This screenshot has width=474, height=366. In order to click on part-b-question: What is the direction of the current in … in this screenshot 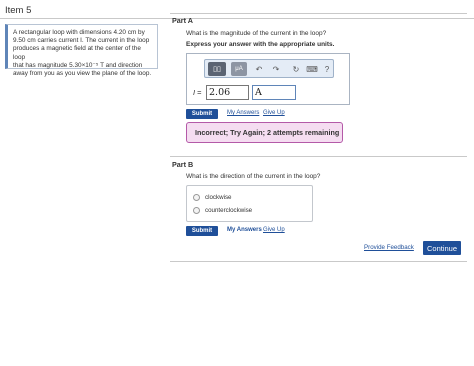, I will do `click(253, 176)`.